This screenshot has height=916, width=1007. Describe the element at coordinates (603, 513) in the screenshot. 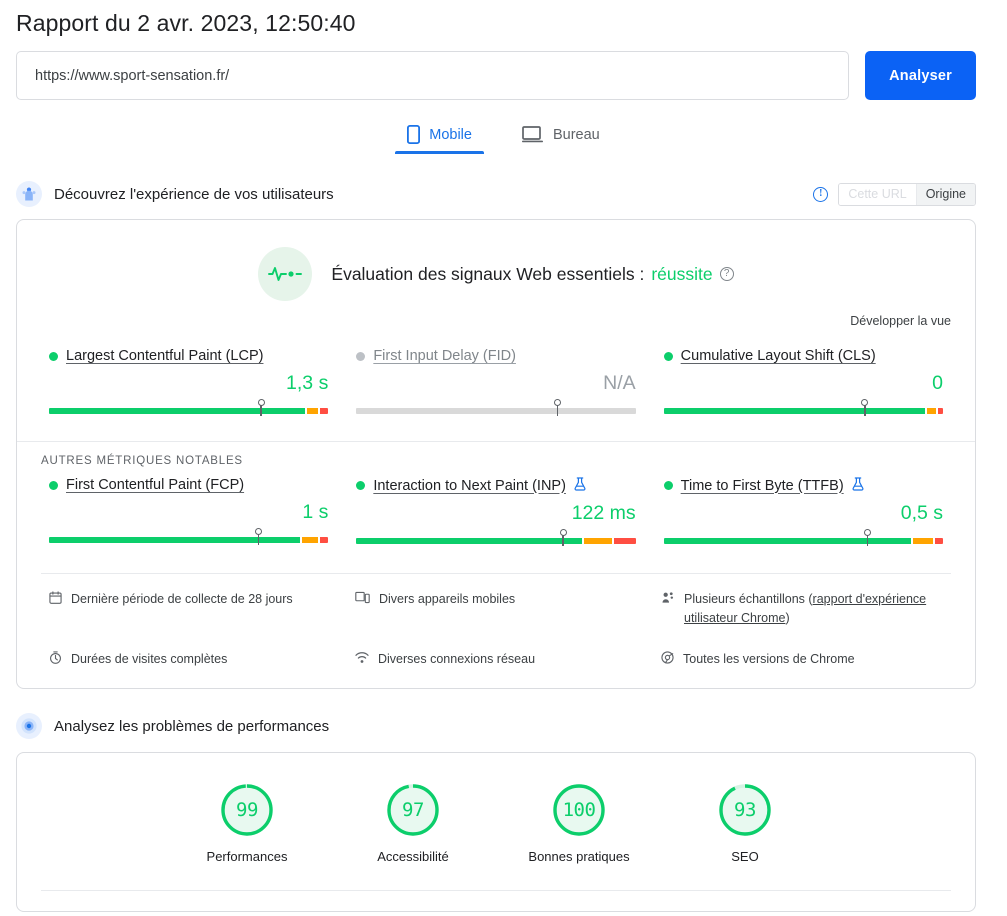

I see `metric-value: 122 ms` at that location.